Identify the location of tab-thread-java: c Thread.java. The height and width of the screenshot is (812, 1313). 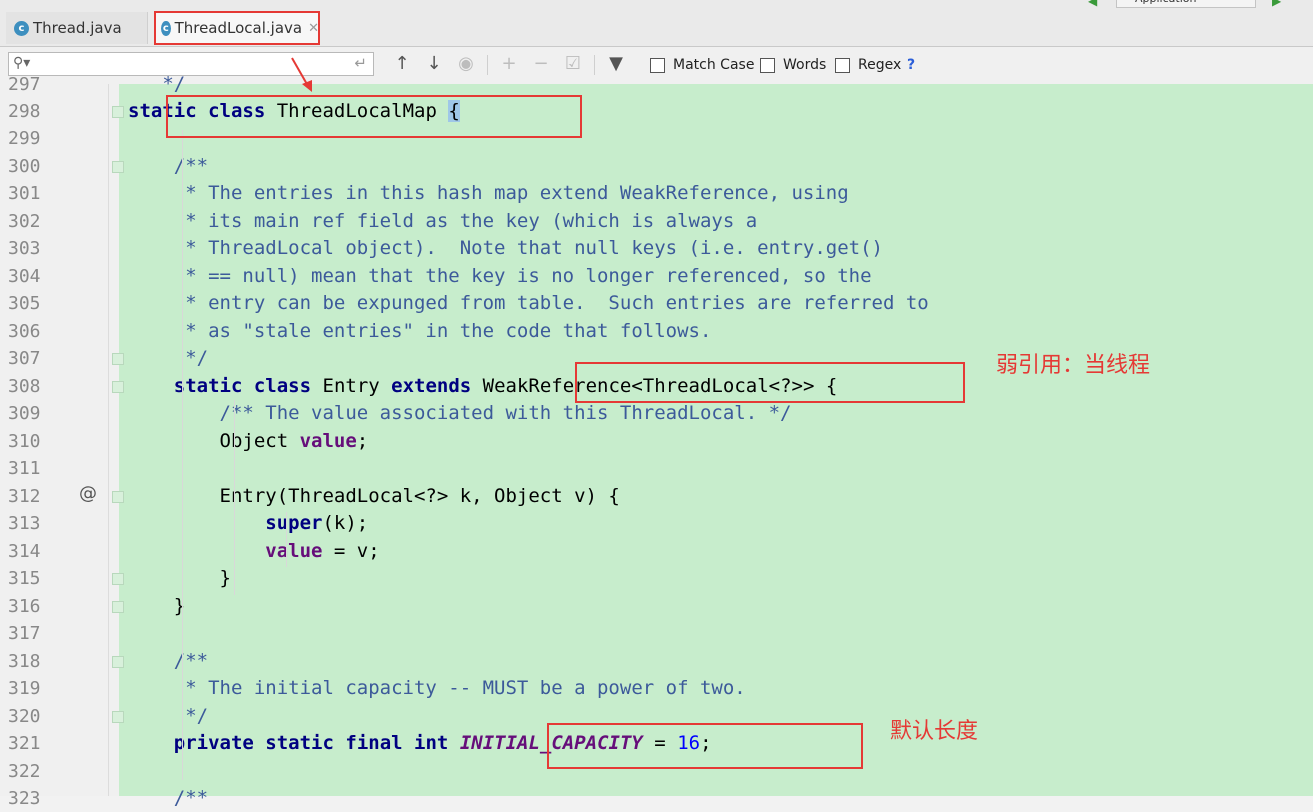
(77, 28).